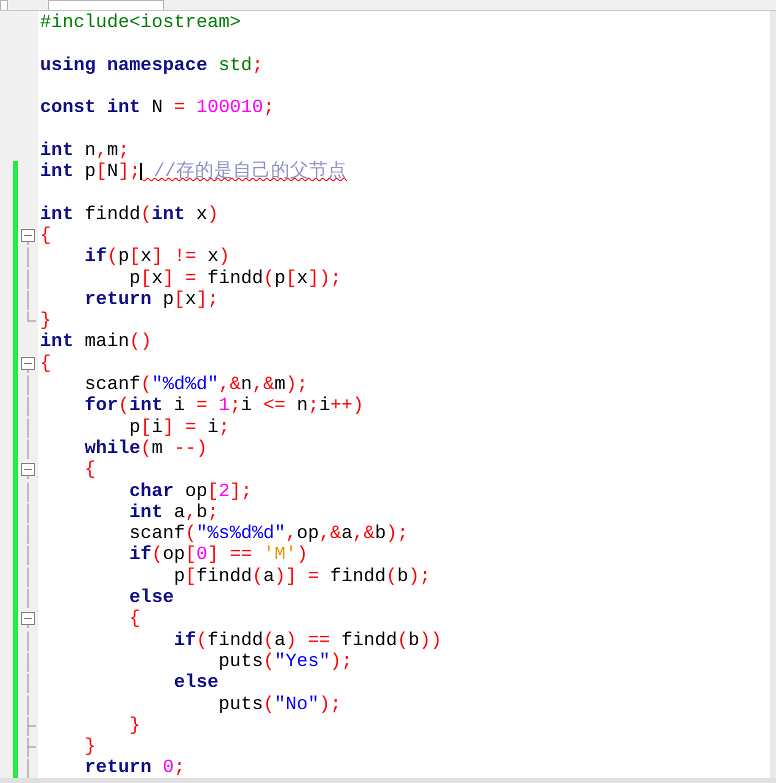  What do you see at coordinates (141, 23) in the screenshot?
I see `code-line: #include<iostream>` at bounding box center [141, 23].